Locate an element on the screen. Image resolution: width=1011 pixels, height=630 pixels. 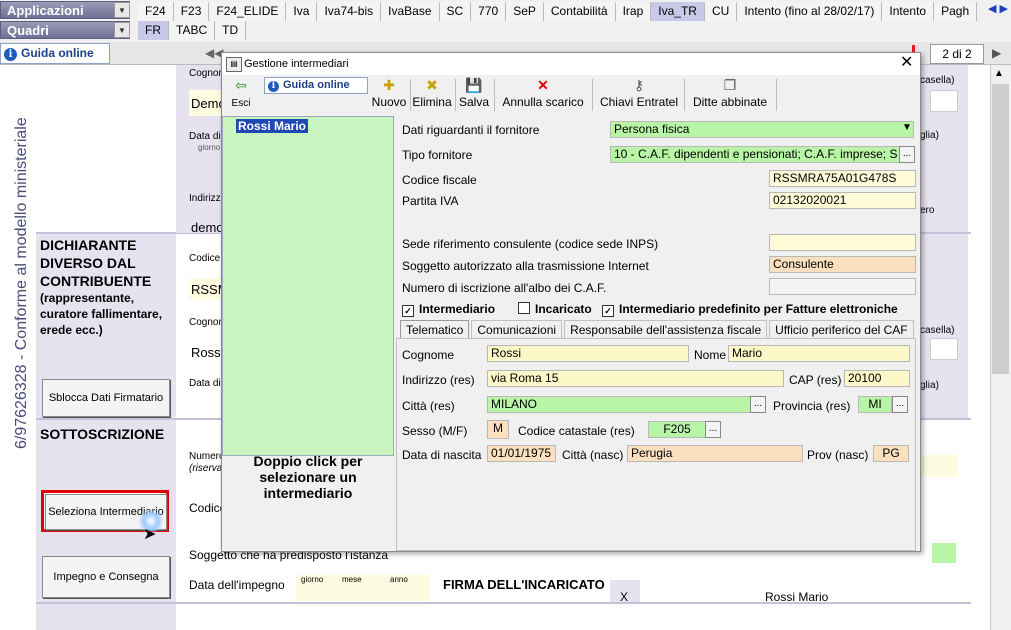
exit-icon: ⇦ is located at coordinates (241, 85).